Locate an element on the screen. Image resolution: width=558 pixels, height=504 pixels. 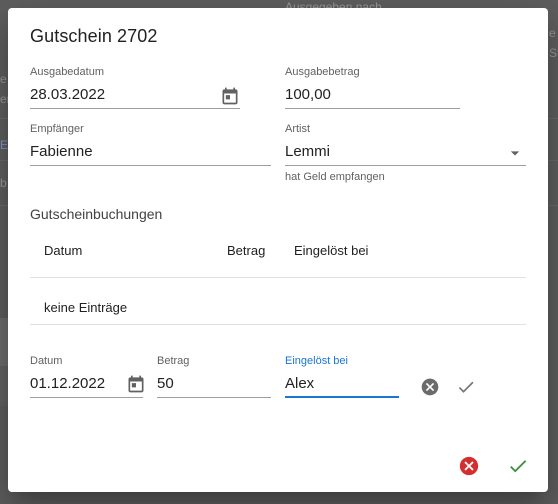
booking-amount-value: 50 is located at coordinates (165, 383).